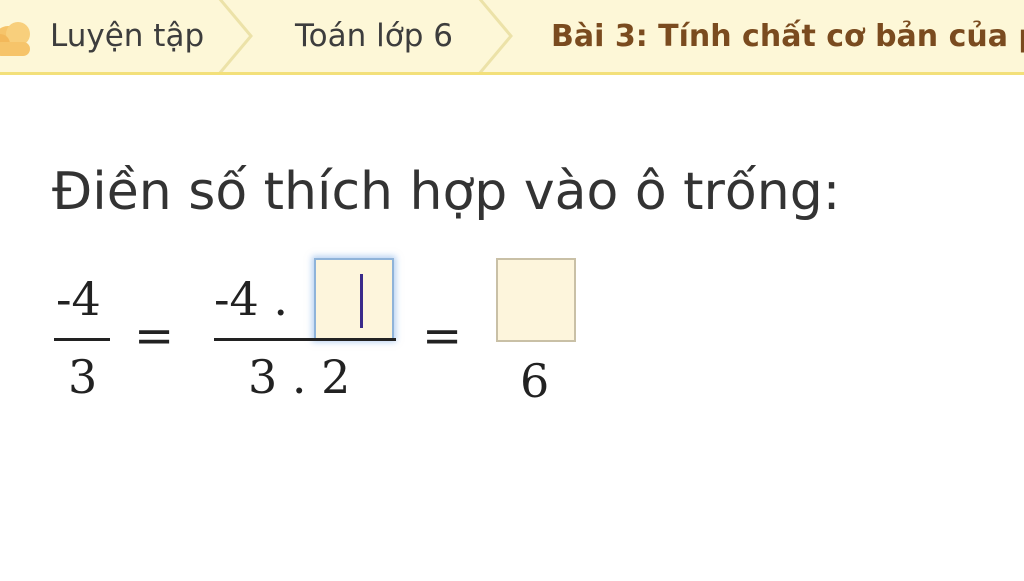  I want to click on breadcrumb-item-current-lesson: Bài 3: Tính chất cơ bản của ph, so click(759, 36).